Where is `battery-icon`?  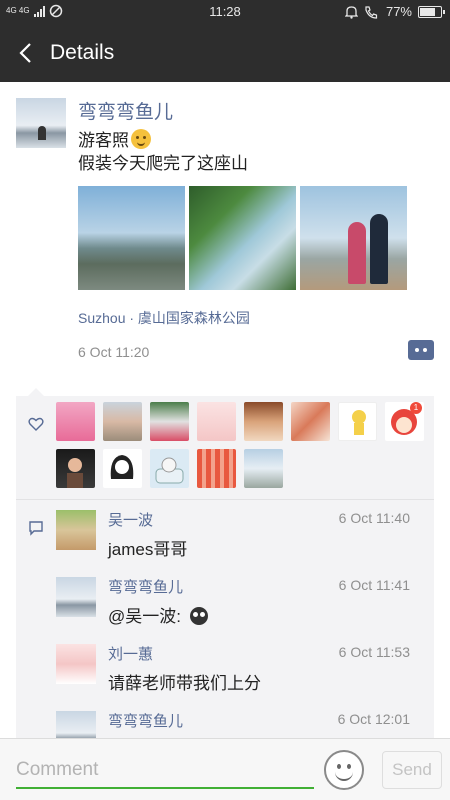
battery-icon is located at coordinates (431, 11).